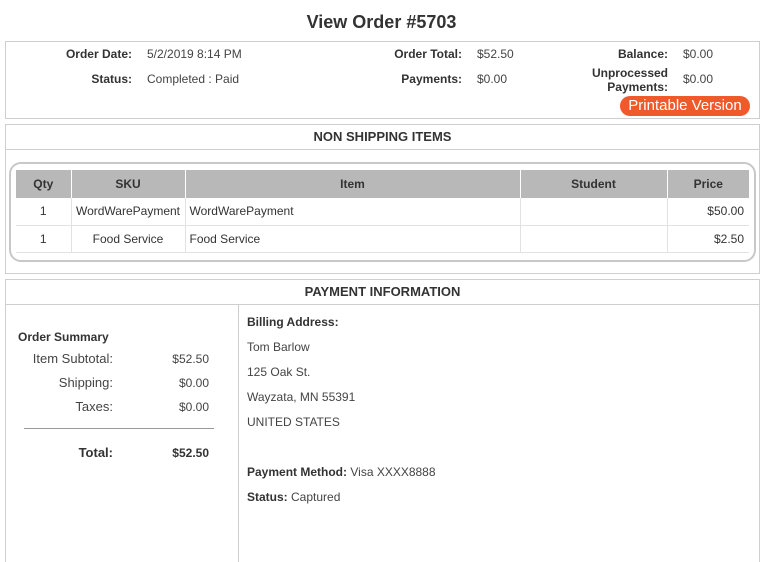  What do you see at coordinates (698, 54) in the screenshot?
I see `balance-value: $0.00` at bounding box center [698, 54].